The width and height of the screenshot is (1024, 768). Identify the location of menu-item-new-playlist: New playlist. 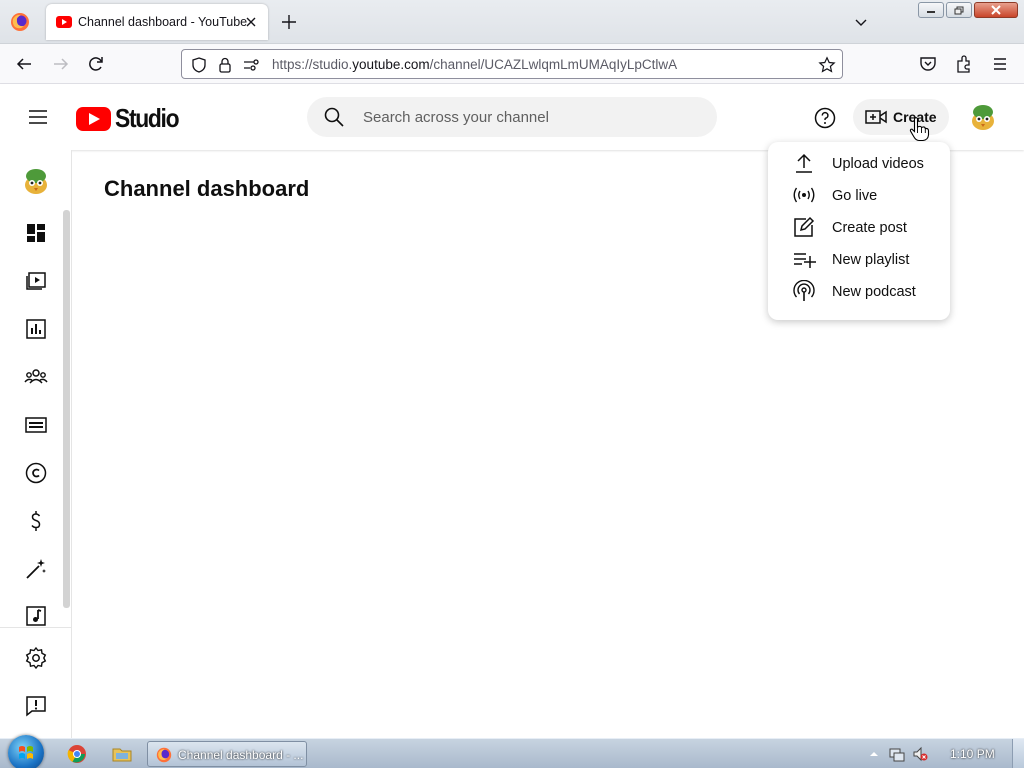
(859, 258).